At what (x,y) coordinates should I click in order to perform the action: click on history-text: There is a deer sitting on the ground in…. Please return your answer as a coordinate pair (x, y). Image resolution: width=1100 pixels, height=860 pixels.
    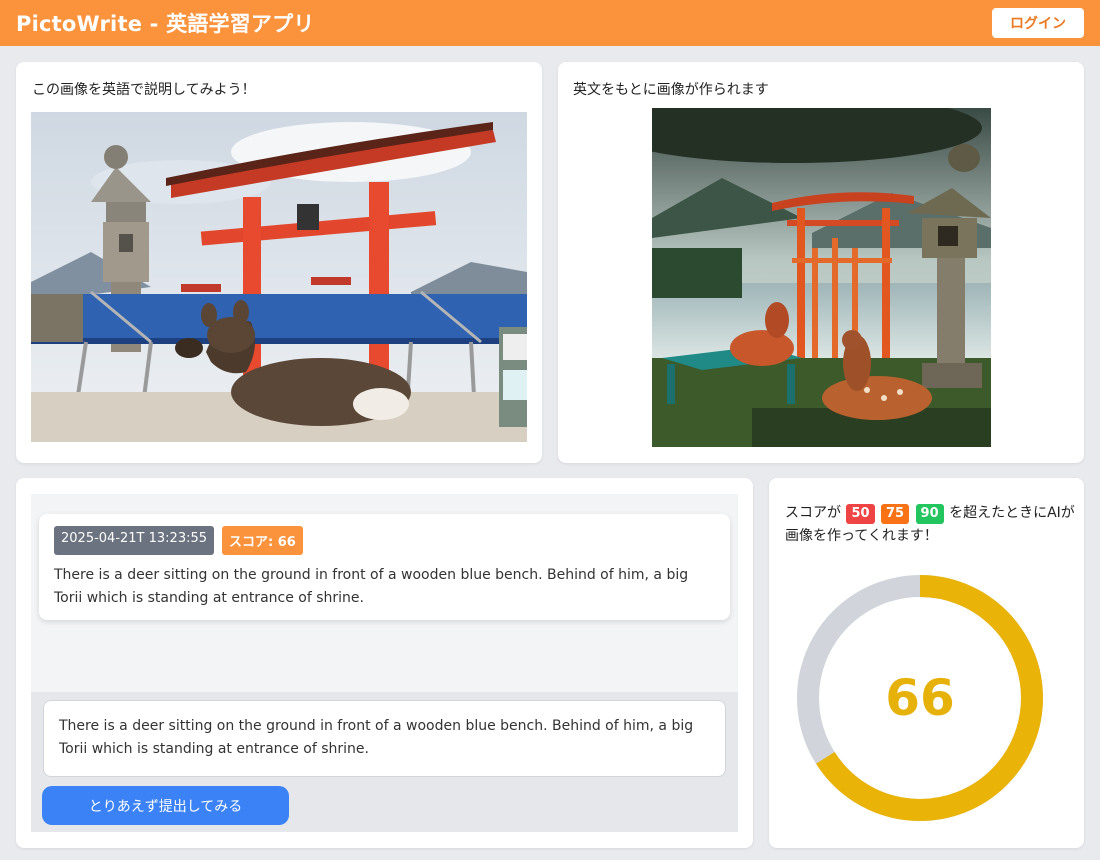
    Looking at the image, I should click on (371, 586).